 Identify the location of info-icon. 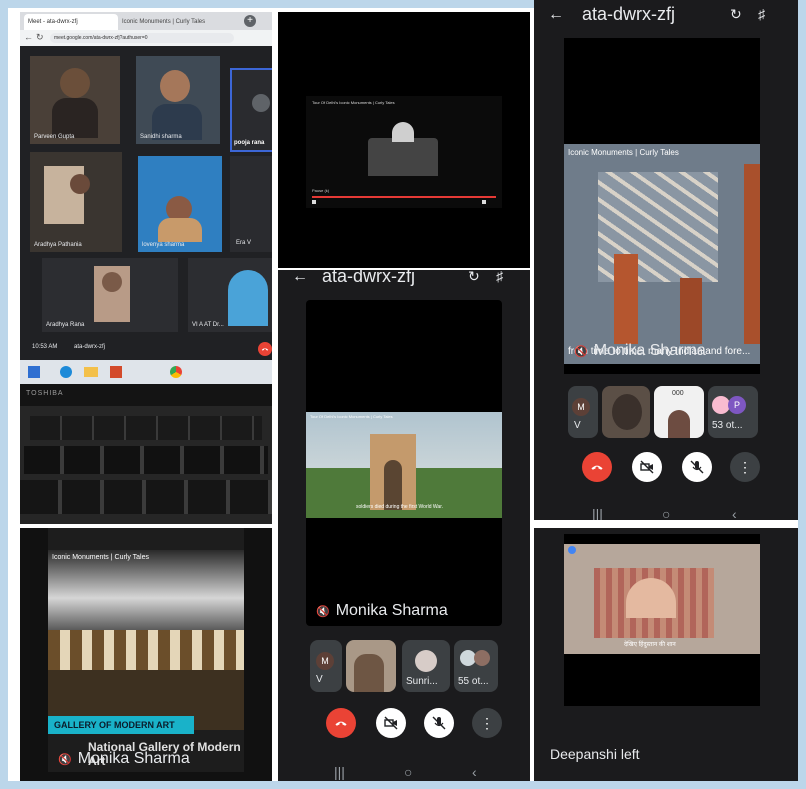
(572, 550).